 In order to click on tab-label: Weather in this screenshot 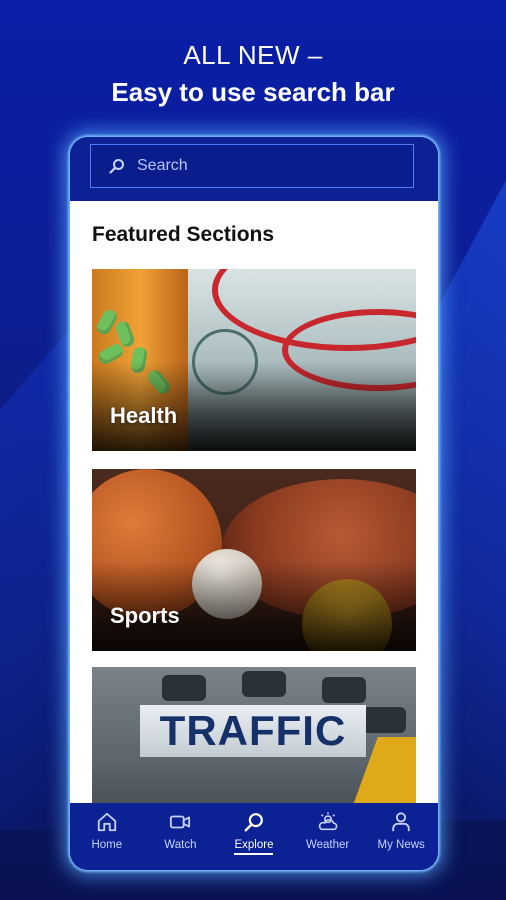, I will do `click(327, 845)`.